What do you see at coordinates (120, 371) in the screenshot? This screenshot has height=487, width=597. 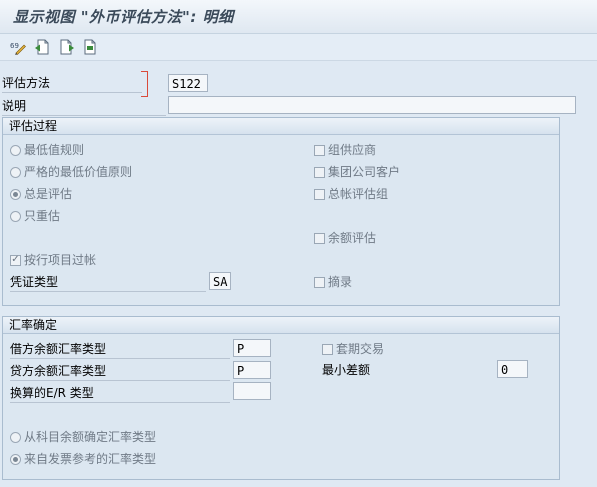 I see `credit-rate-type-label: 贷方余额汇率类型` at bounding box center [120, 371].